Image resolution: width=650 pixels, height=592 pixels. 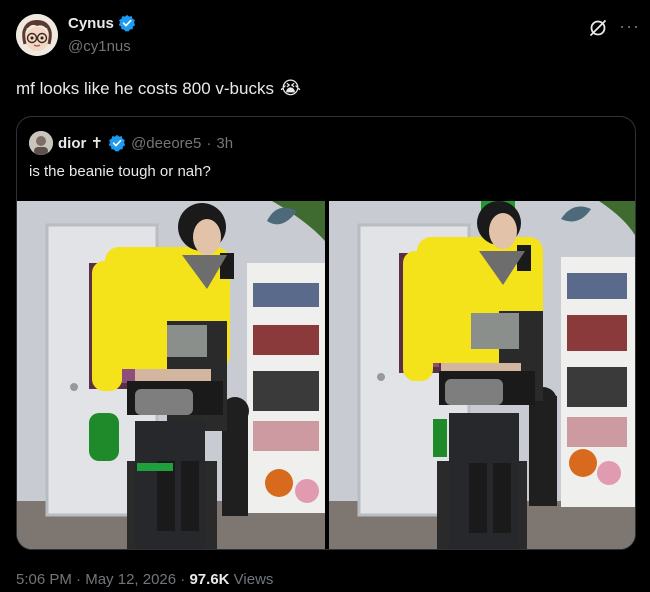 I want to click on views-label: Views, so click(x=253, y=579).